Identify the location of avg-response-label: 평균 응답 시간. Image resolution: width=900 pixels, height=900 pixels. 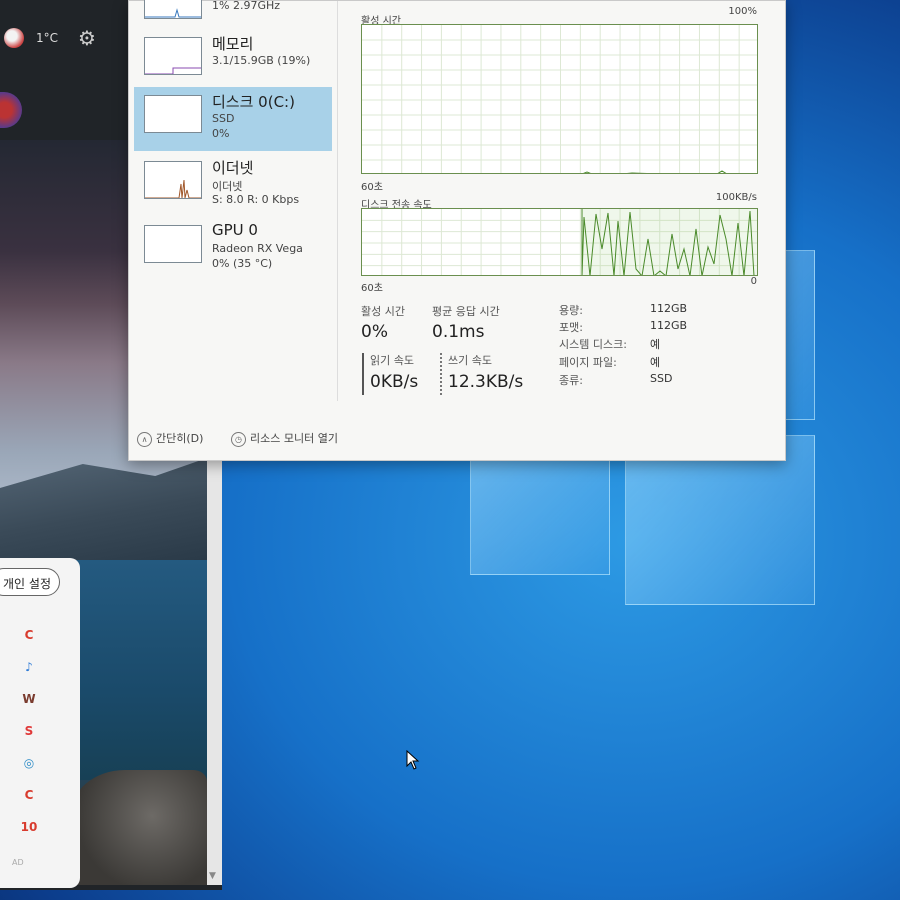
(466, 311).